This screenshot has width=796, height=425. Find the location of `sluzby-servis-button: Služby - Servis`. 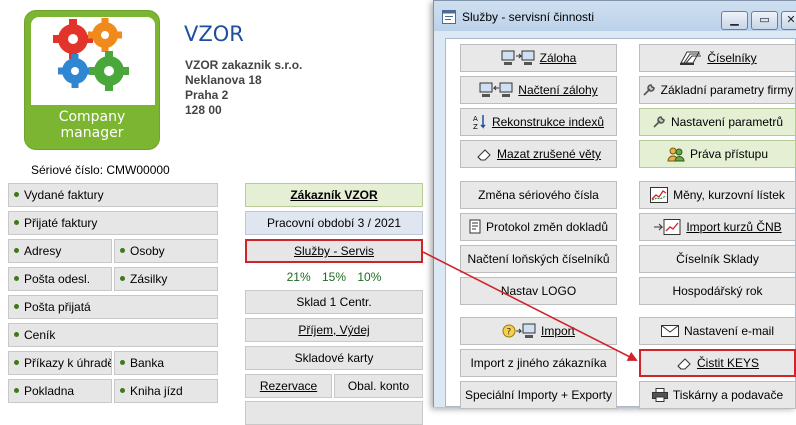

sluzby-servis-button: Služby - Servis is located at coordinates (334, 251).